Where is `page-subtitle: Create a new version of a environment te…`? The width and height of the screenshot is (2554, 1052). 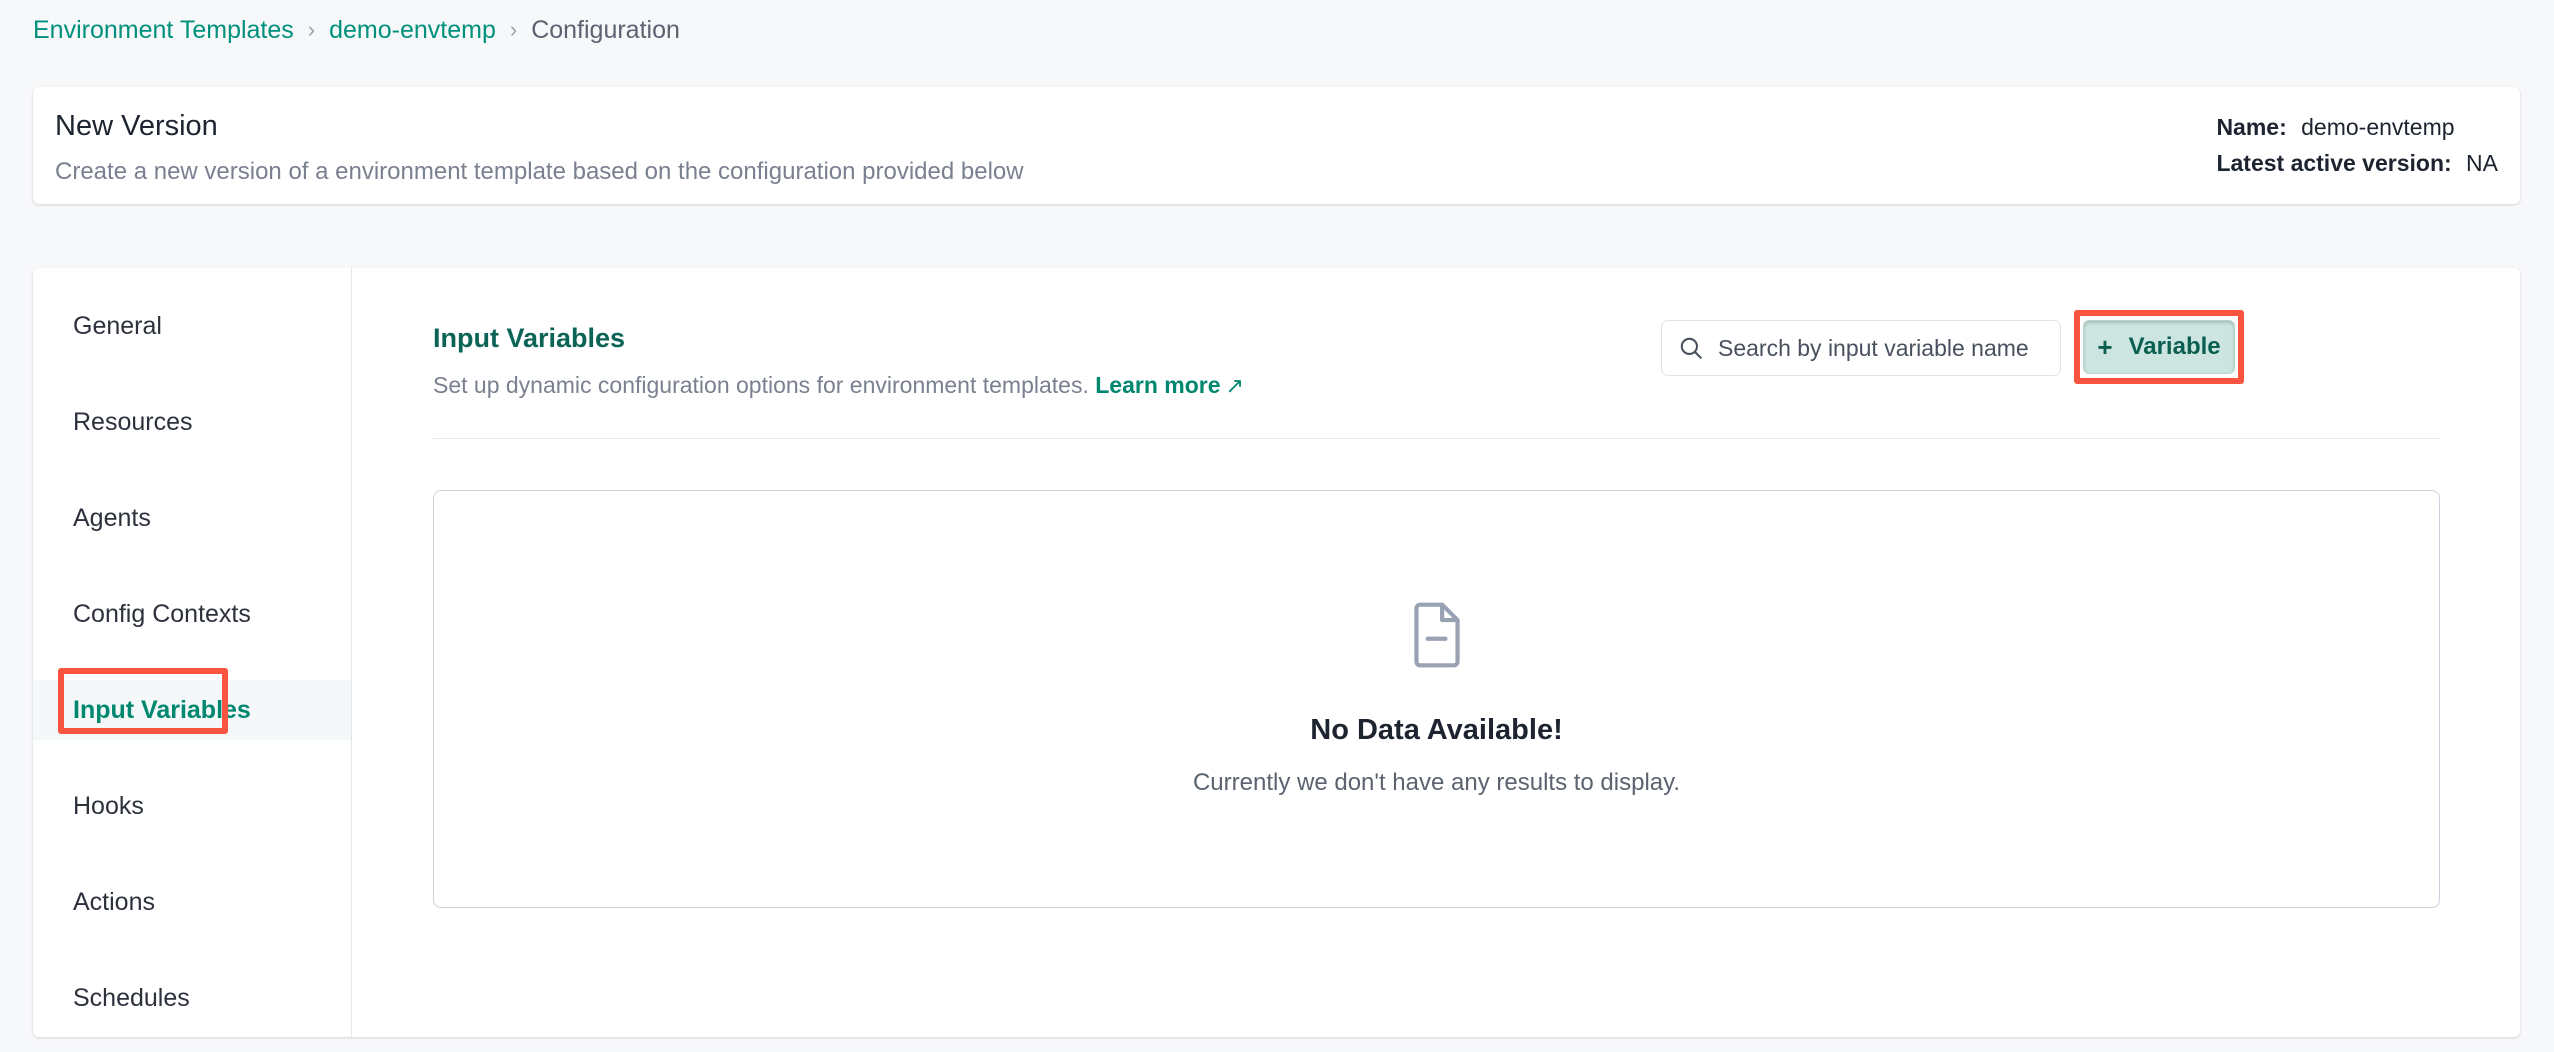
page-subtitle: Create a new version of a environment te… is located at coordinates (539, 171).